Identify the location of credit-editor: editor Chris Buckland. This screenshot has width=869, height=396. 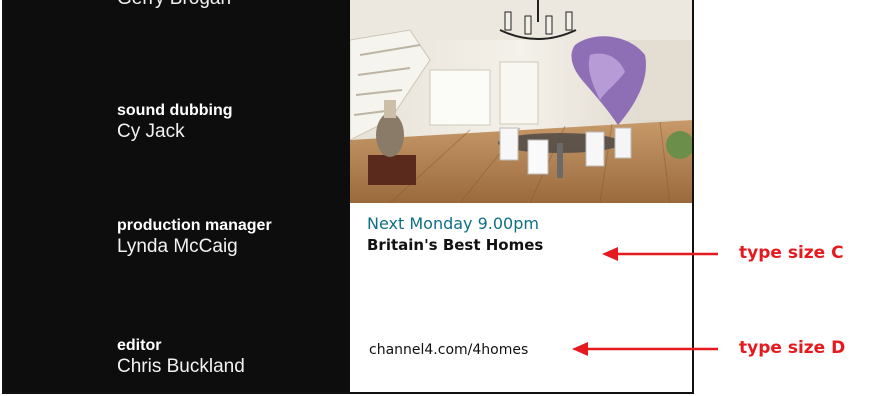
(181, 357).